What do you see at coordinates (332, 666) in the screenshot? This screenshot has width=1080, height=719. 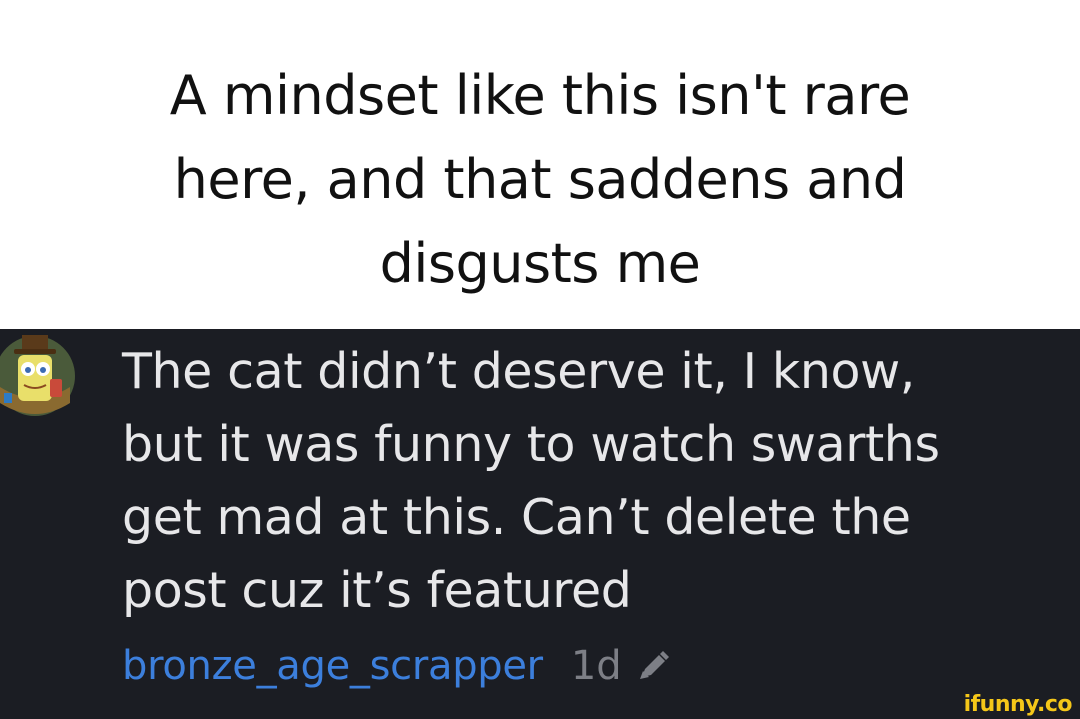 I see `comment-username-link: bronze_age_scrapper` at bounding box center [332, 666].